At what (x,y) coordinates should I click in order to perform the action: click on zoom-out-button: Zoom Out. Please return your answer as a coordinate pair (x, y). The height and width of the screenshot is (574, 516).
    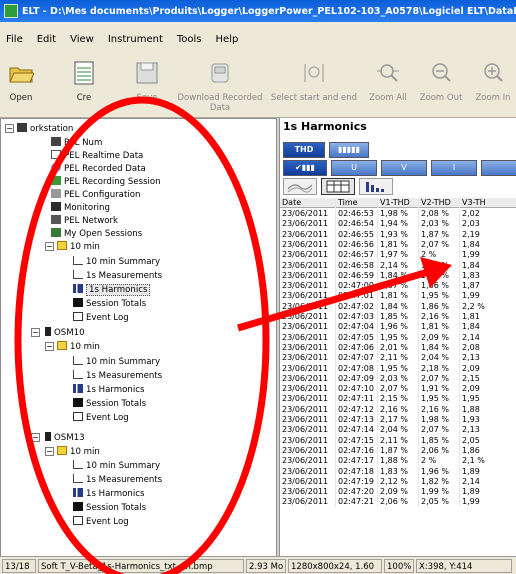
    Looking at the image, I should click on (441, 81).